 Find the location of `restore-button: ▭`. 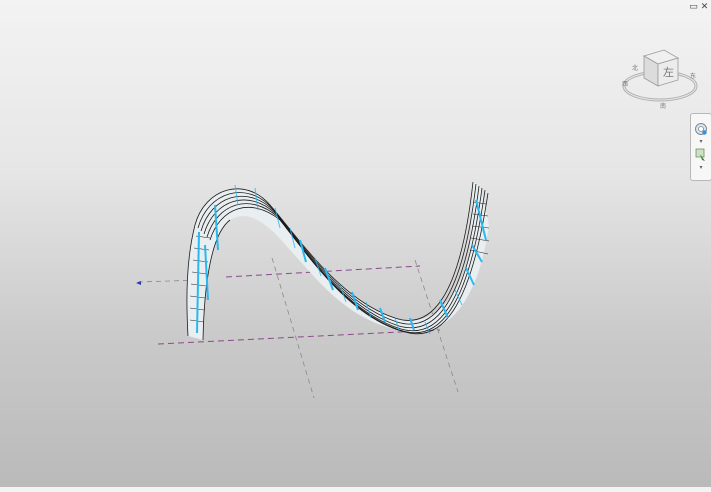

restore-button: ▭ is located at coordinates (693, 7).